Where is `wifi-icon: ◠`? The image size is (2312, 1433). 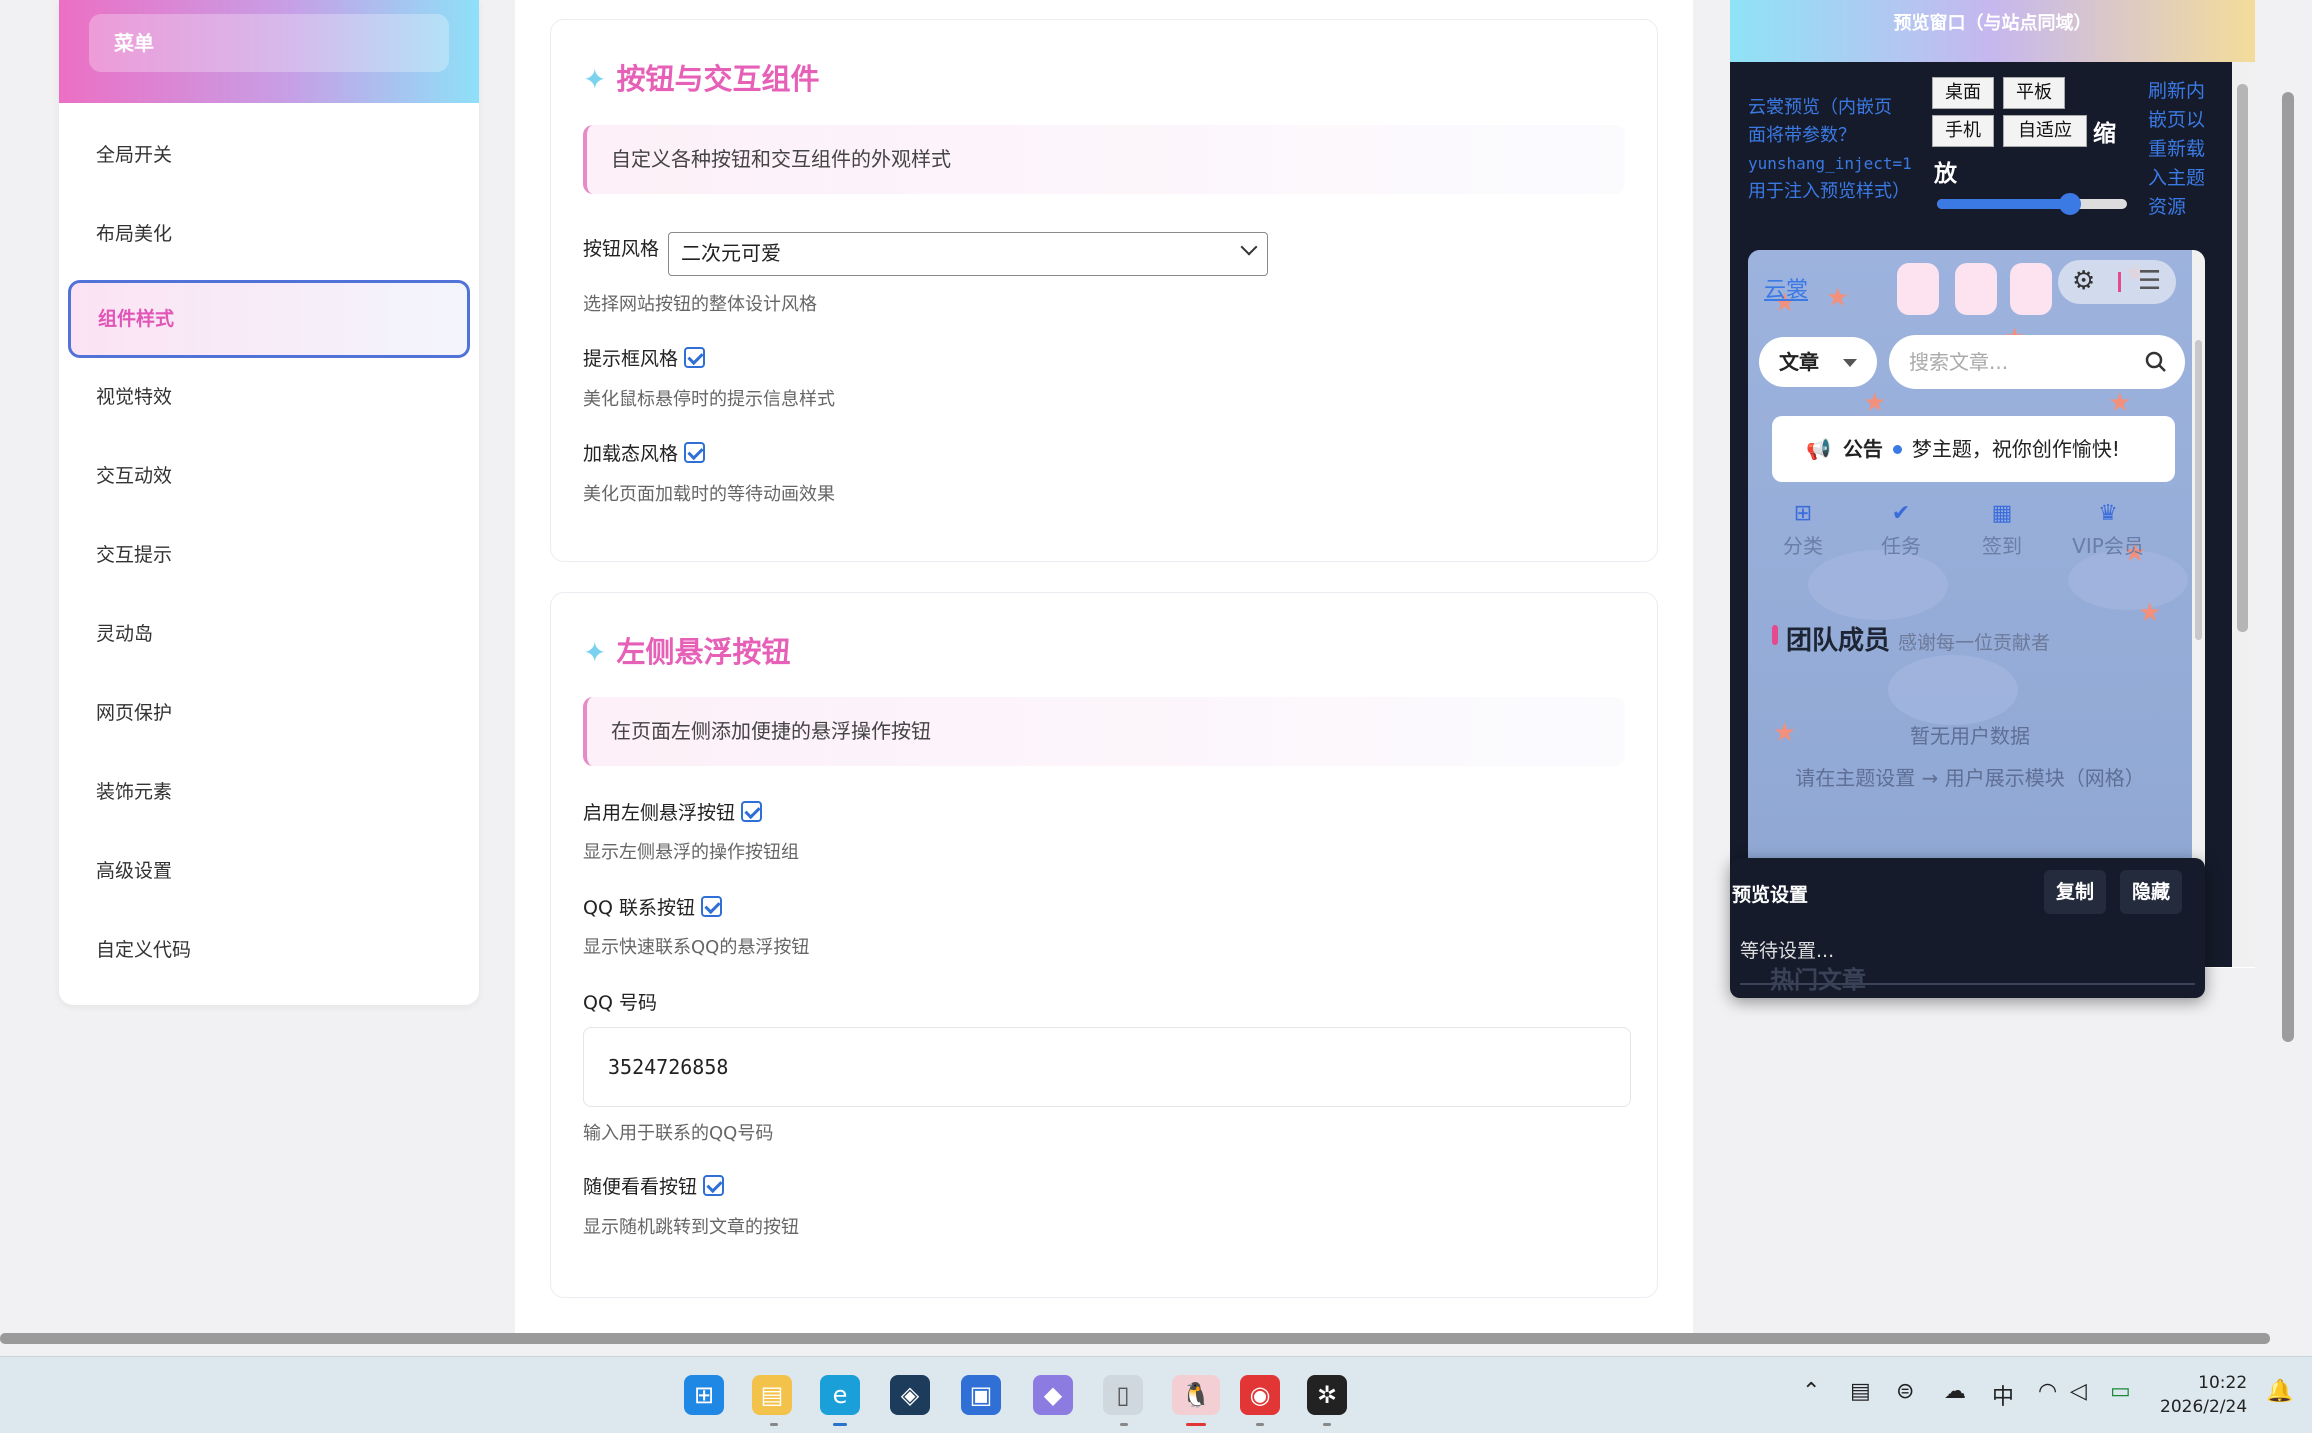 wifi-icon: ◠ is located at coordinates (2047, 1391).